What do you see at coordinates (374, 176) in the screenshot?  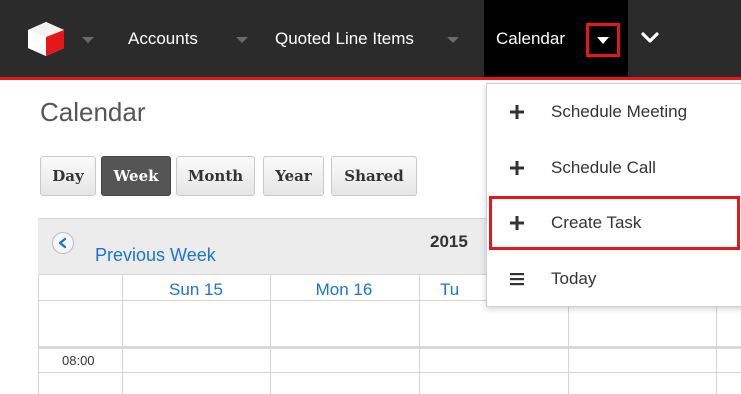 I see `view-shared-button: Shared` at bounding box center [374, 176].